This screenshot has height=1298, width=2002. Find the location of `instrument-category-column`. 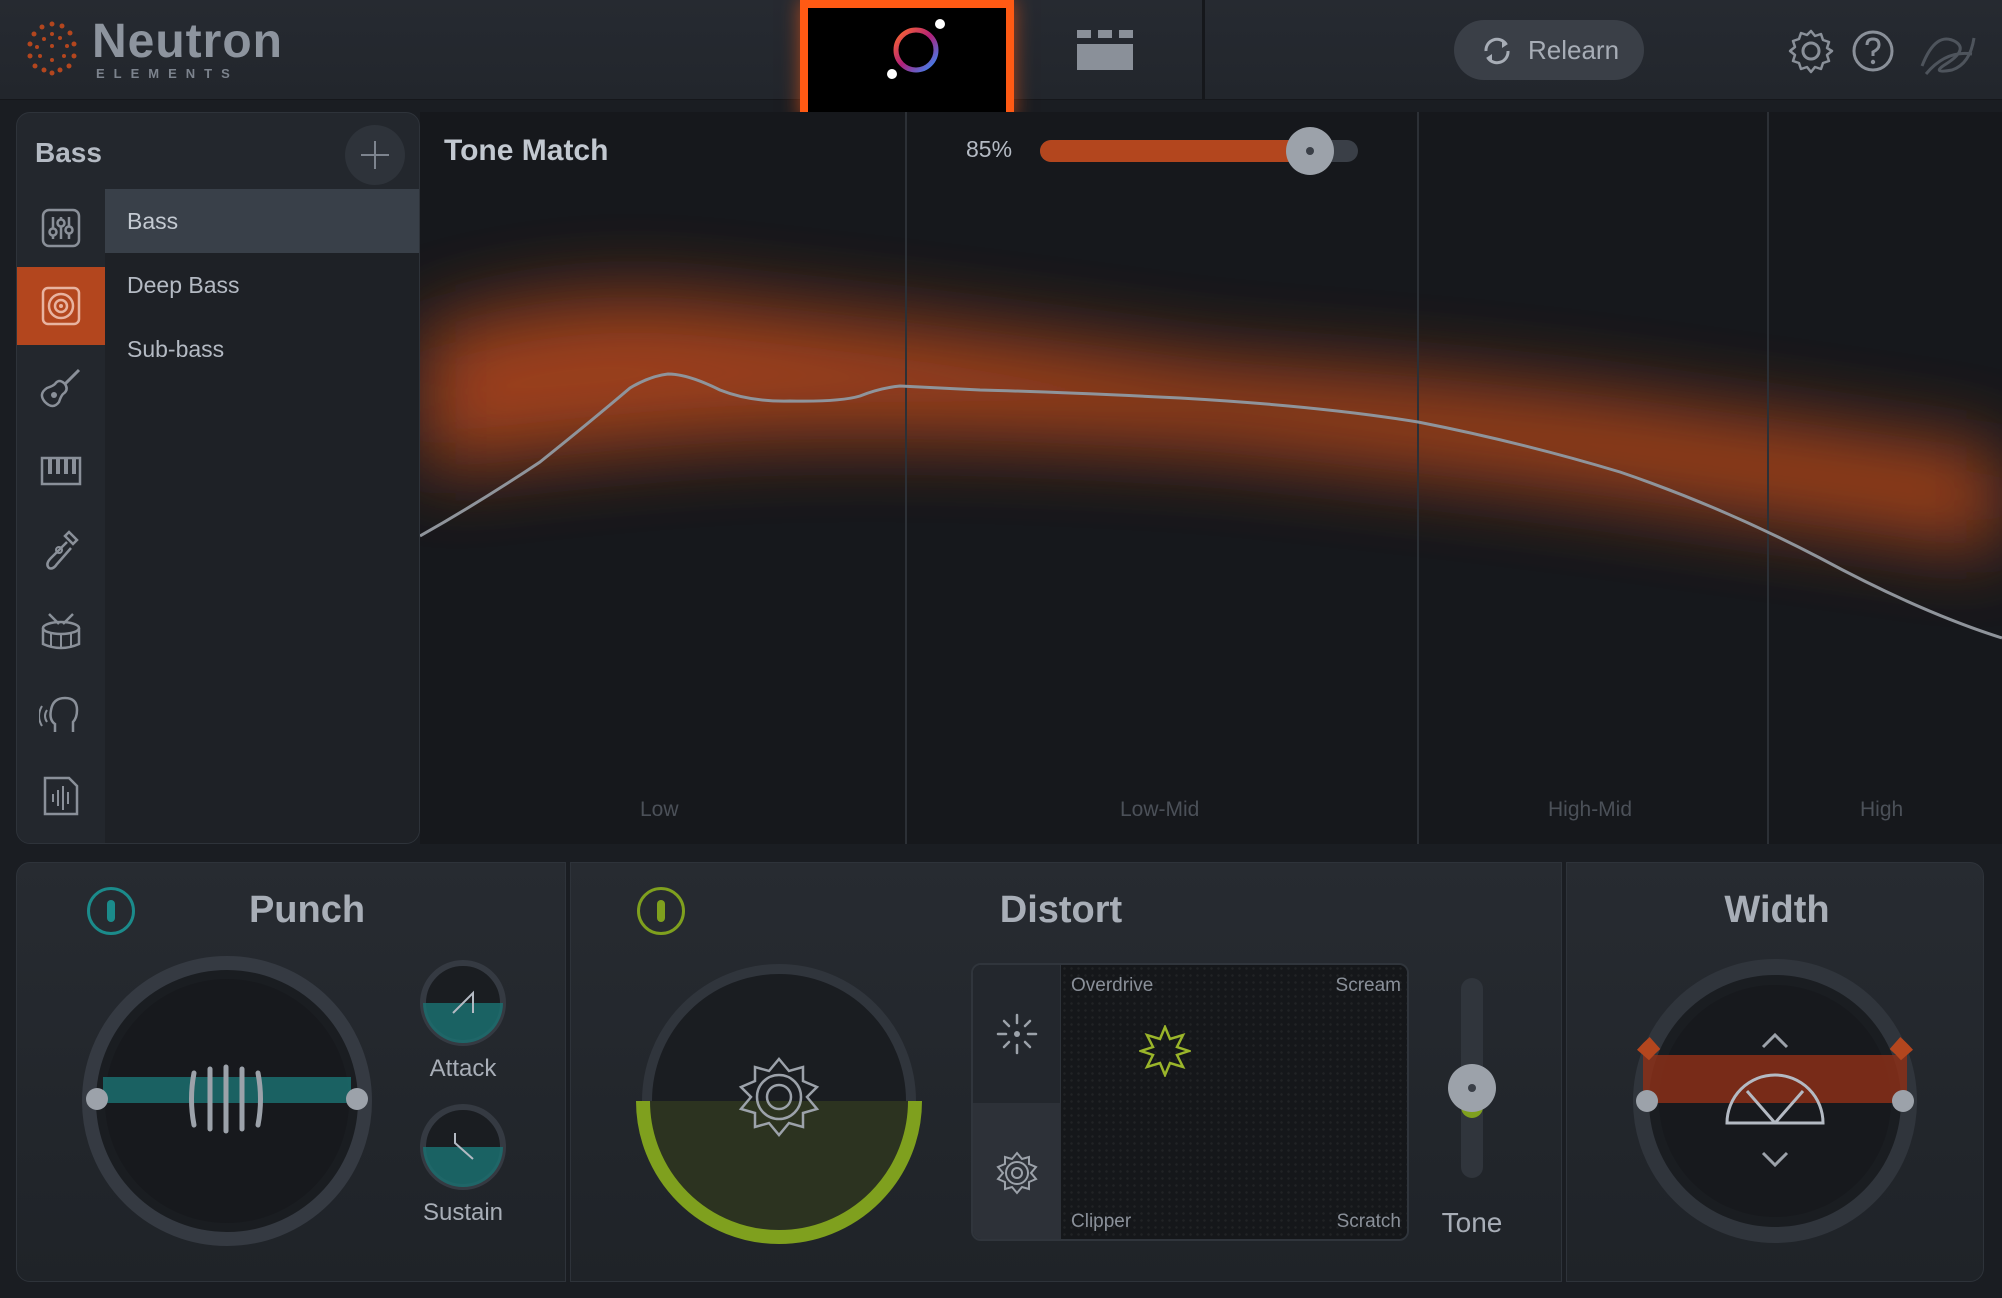

instrument-category-column is located at coordinates (61, 516).